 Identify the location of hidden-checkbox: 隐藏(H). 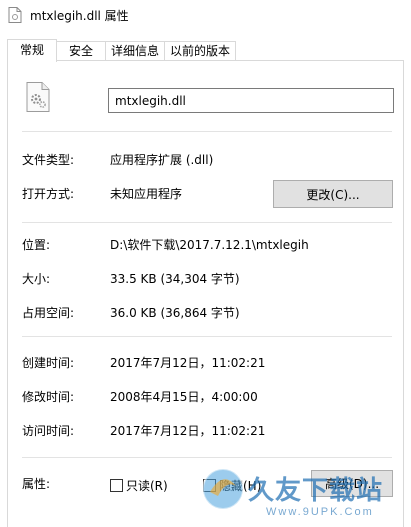
(232, 485).